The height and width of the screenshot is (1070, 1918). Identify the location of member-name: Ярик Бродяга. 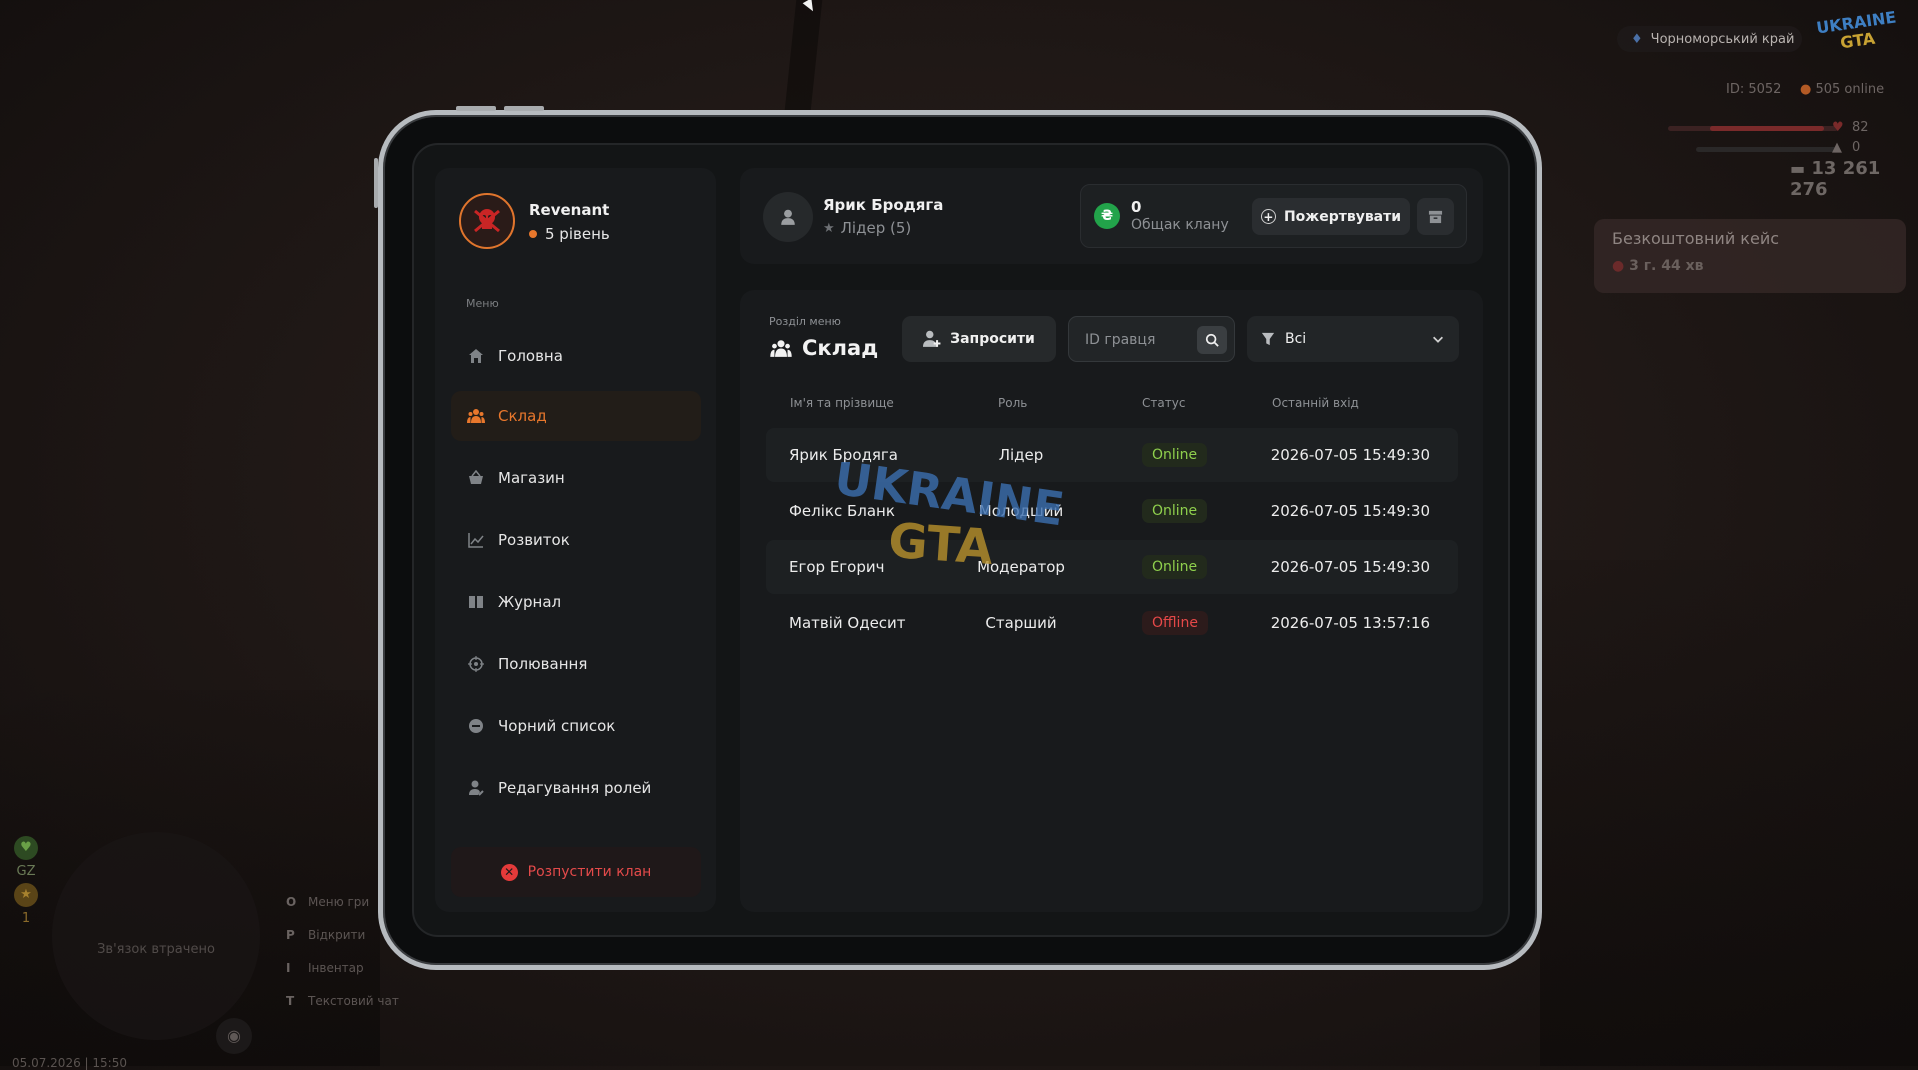
(843, 455).